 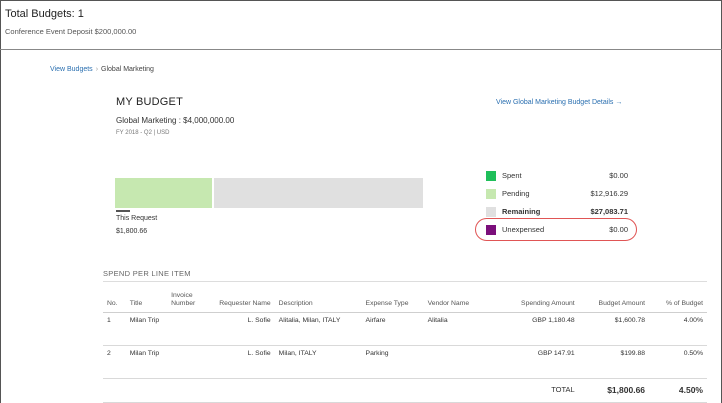 I want to click on breadcrumb: View Budgets › Global Marketing, so click(x=102, y=69).